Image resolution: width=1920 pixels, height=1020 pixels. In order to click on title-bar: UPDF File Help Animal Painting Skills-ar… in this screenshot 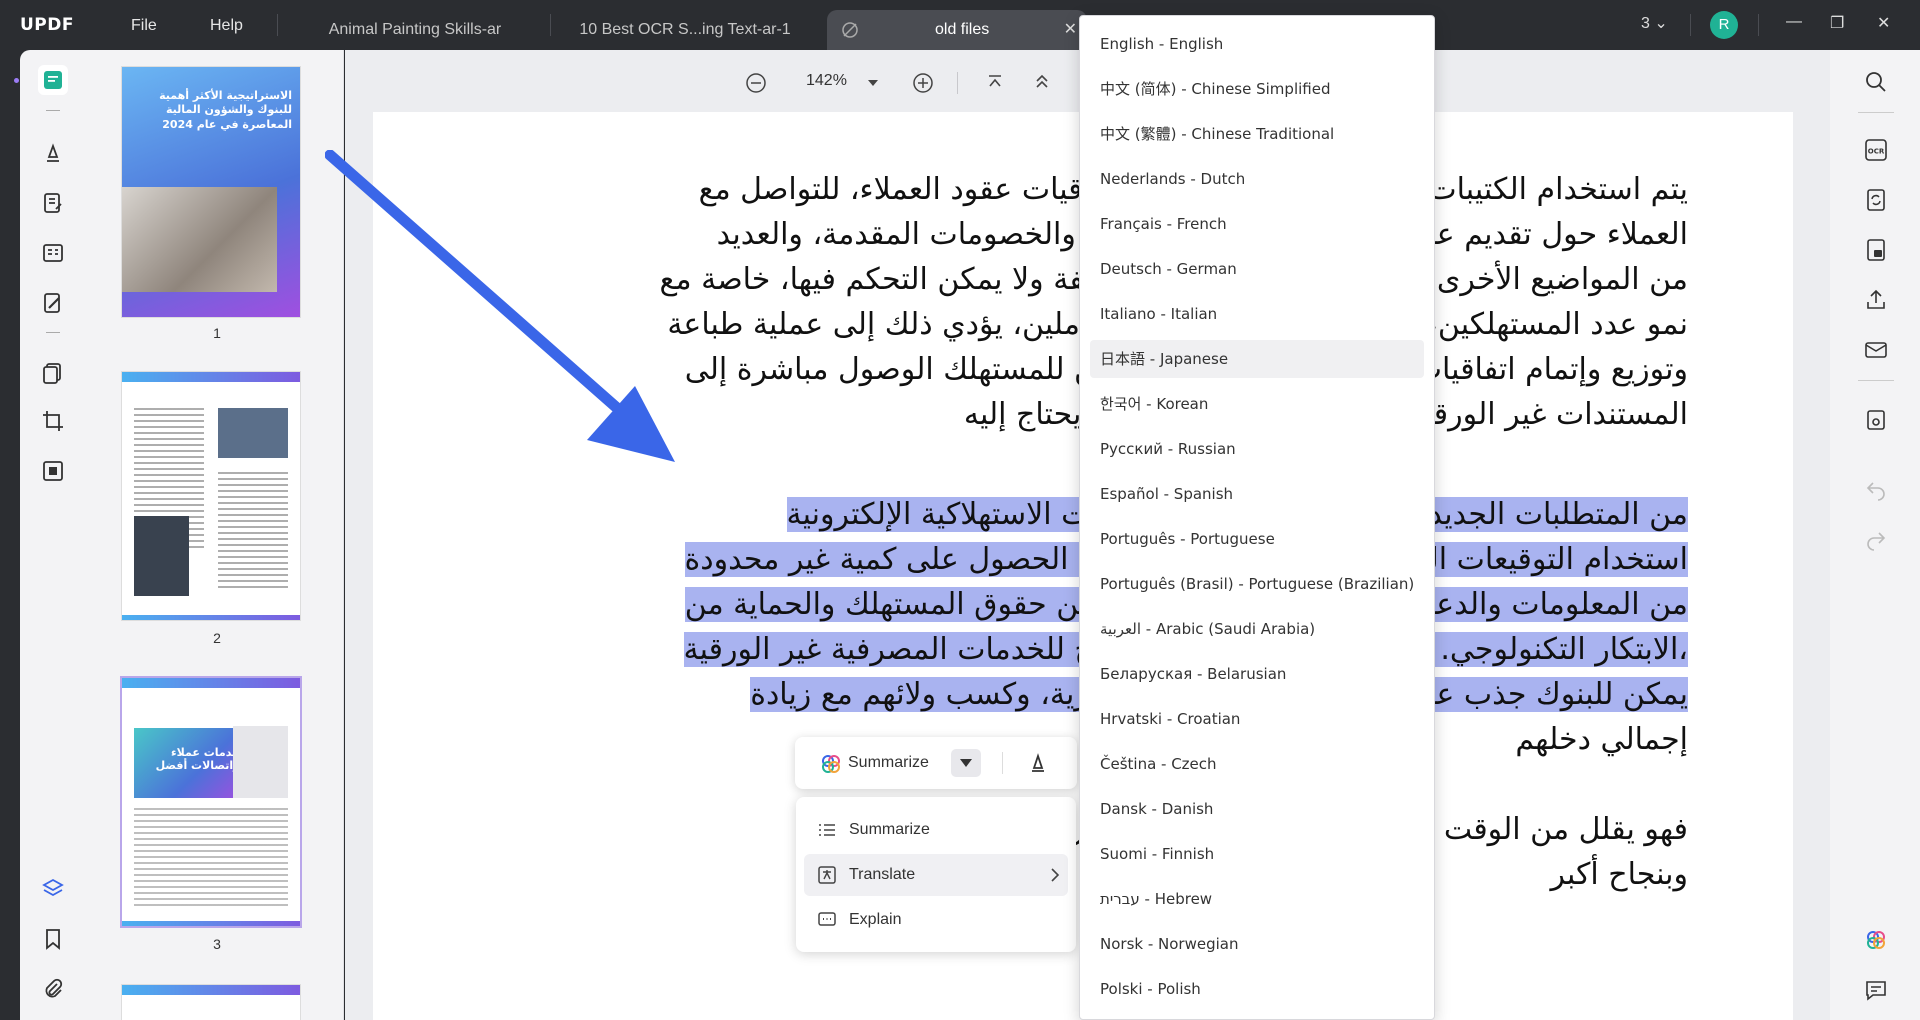, I will do `click(960, 25)`.